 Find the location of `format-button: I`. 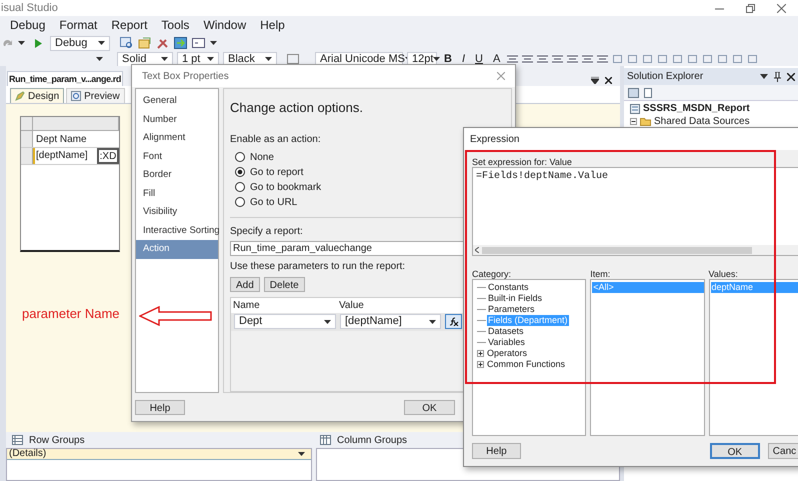

format-button: I is located at coordinates (463, 59).